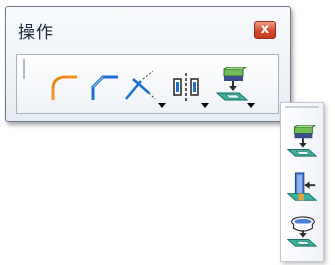 Image resolution: width=335 pixels, height=265 pixels. Describe the element at coordinates (148, 27) in the screenshot. I see `toolbar-titlebar: 操作 x` at that location.